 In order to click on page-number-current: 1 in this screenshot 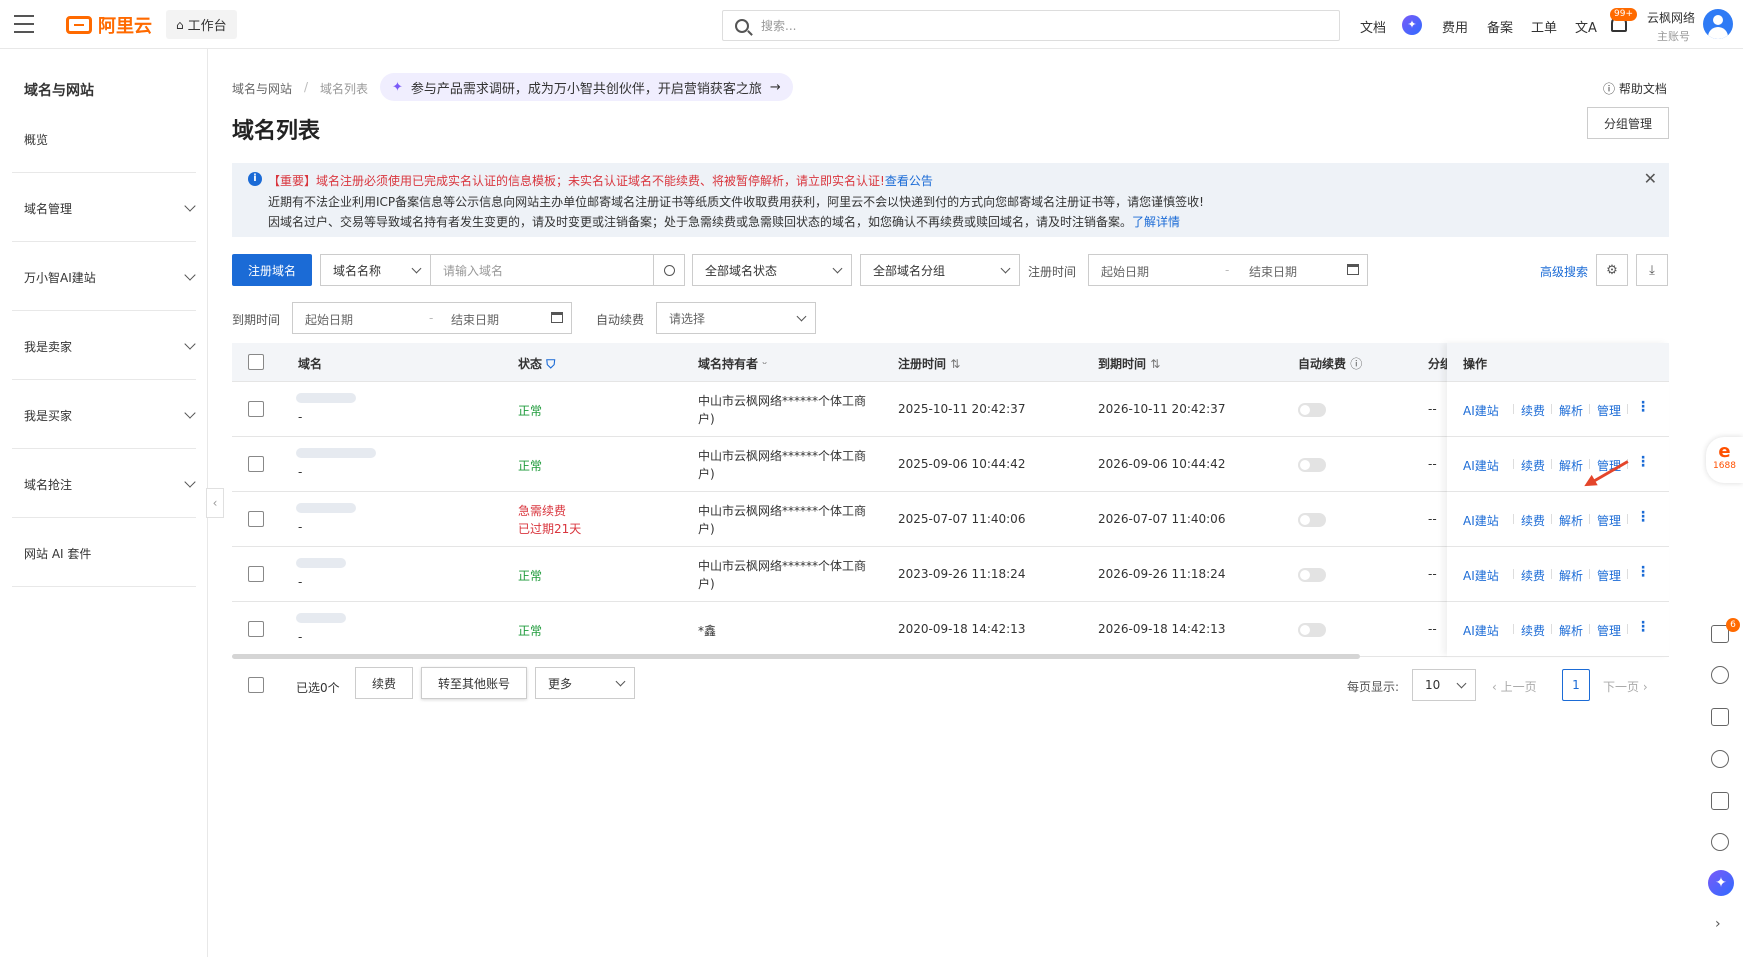, I will do `click(1576, 685)`.